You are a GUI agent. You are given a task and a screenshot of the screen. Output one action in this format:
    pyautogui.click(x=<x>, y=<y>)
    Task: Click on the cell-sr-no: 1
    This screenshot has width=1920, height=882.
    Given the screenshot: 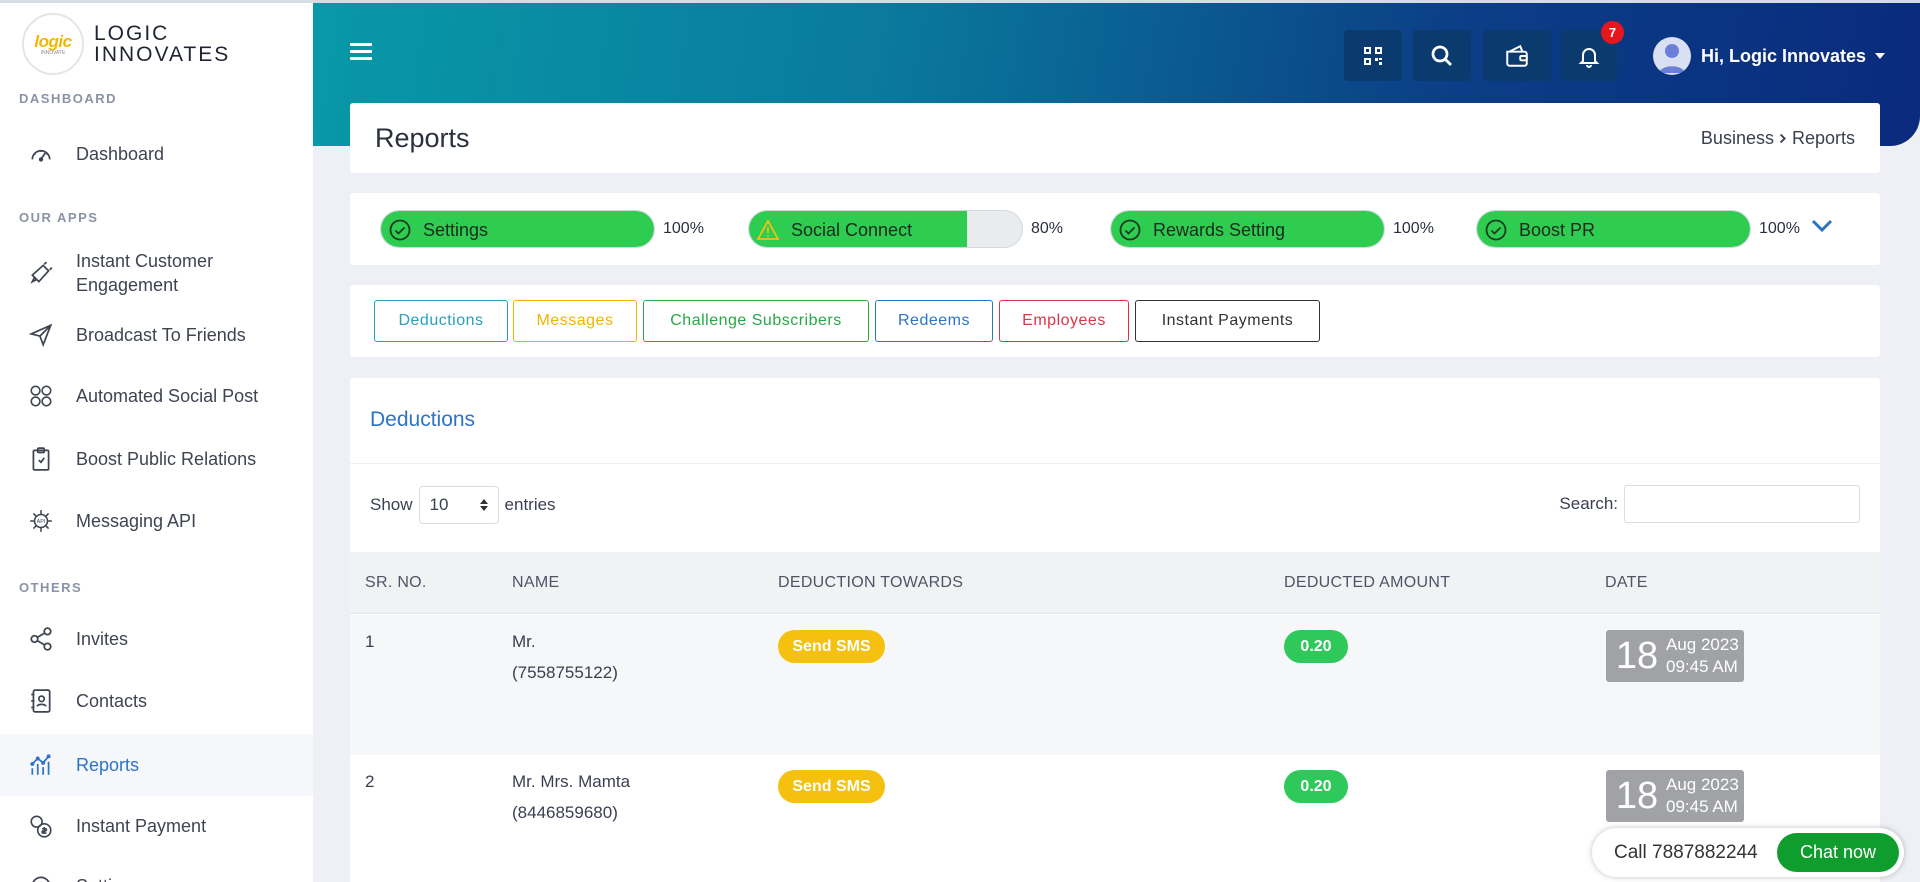 What is the action you would take?
    pyautogui.click(x=370, y=641)
    